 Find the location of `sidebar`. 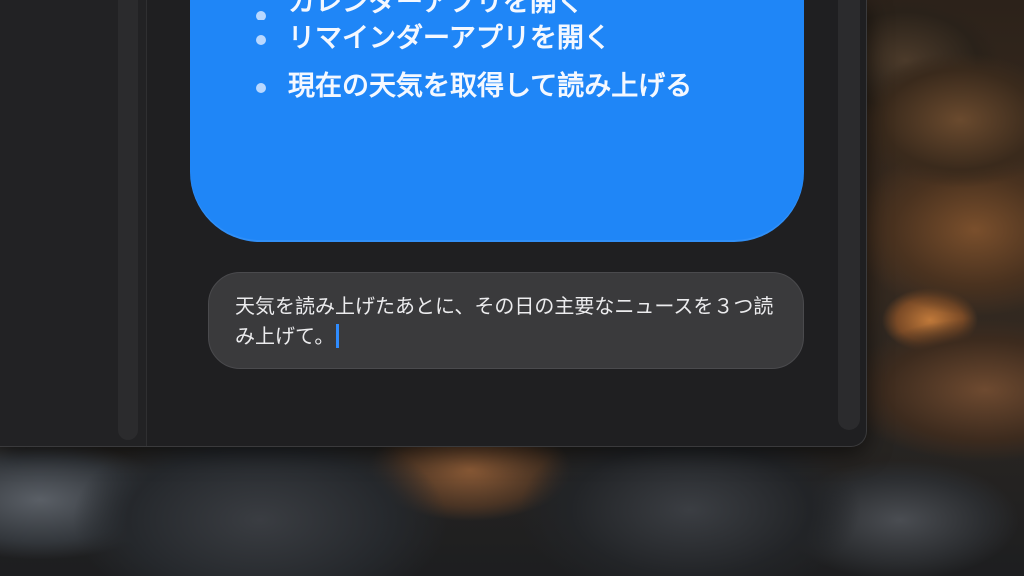

sidebar is located at coordinates (73, 223).